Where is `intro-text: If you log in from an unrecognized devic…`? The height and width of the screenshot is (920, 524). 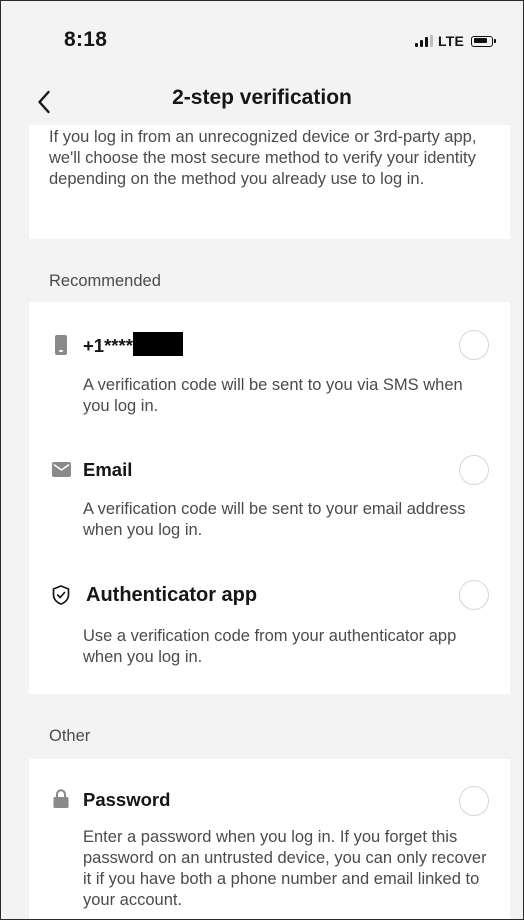 intro-text: If you log in from an unrecognized devic… is located at coordinates (263, 158).